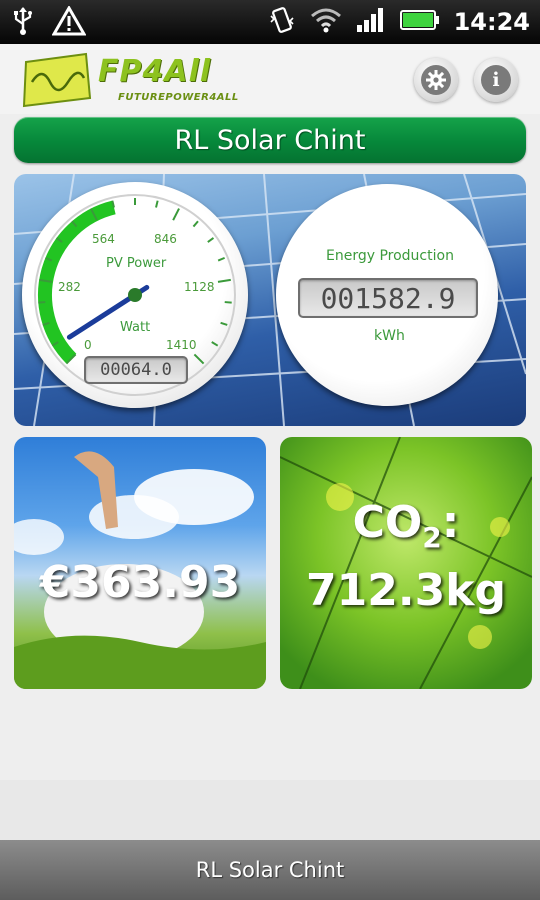  I want to click on co2-label-subscript: 2, so click(432, 537).